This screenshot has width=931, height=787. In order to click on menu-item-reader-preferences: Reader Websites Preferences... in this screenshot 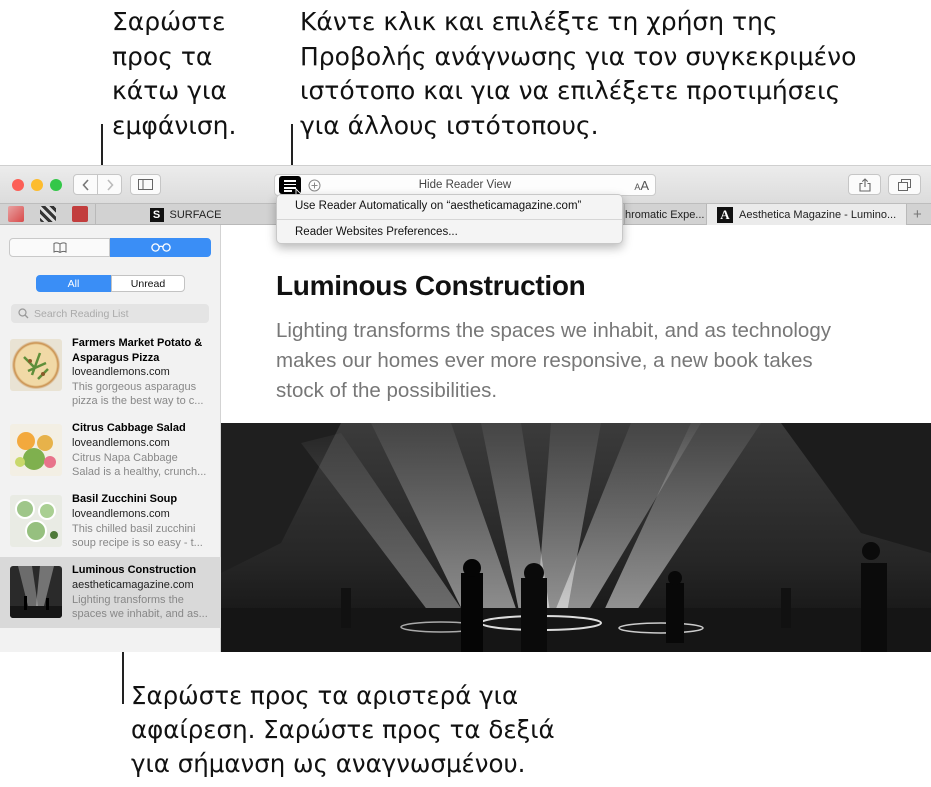, I will do `click(376, 232)`.